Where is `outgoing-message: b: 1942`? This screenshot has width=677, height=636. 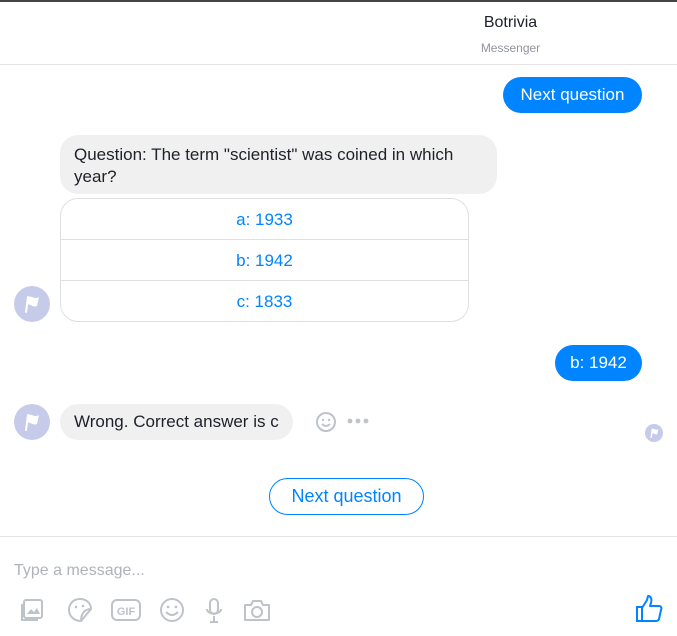
outgoing-message: b: 1942 is located at coordinates (598, 363).